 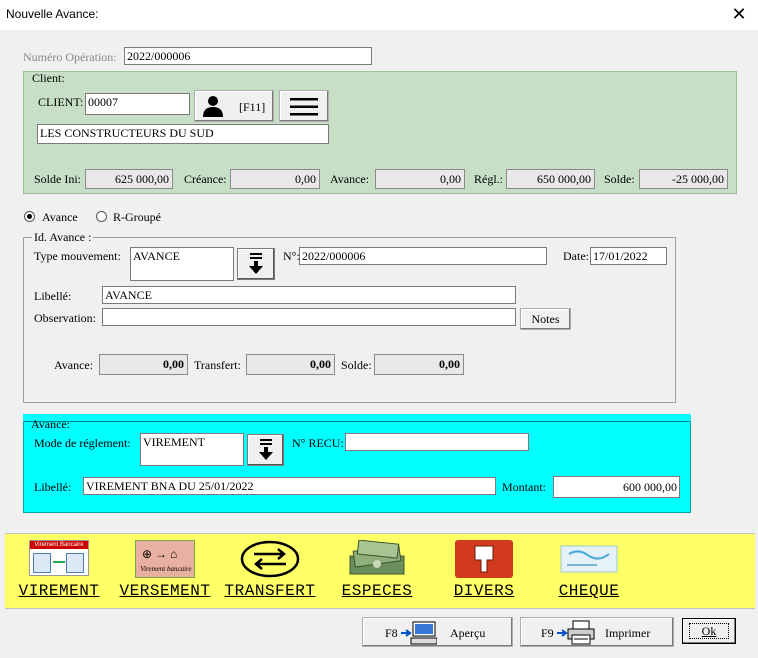 I want to click on transfer-arrows-icon, so click(x=270, y=559).